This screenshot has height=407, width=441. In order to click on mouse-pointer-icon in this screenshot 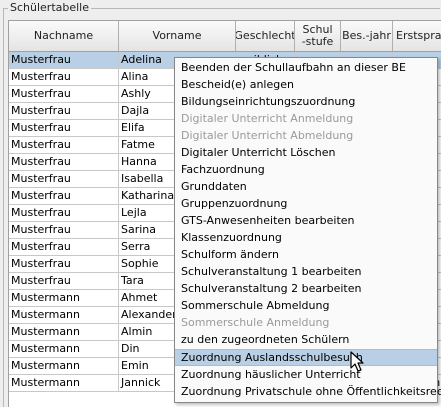, I will do `click(357, 361)`.